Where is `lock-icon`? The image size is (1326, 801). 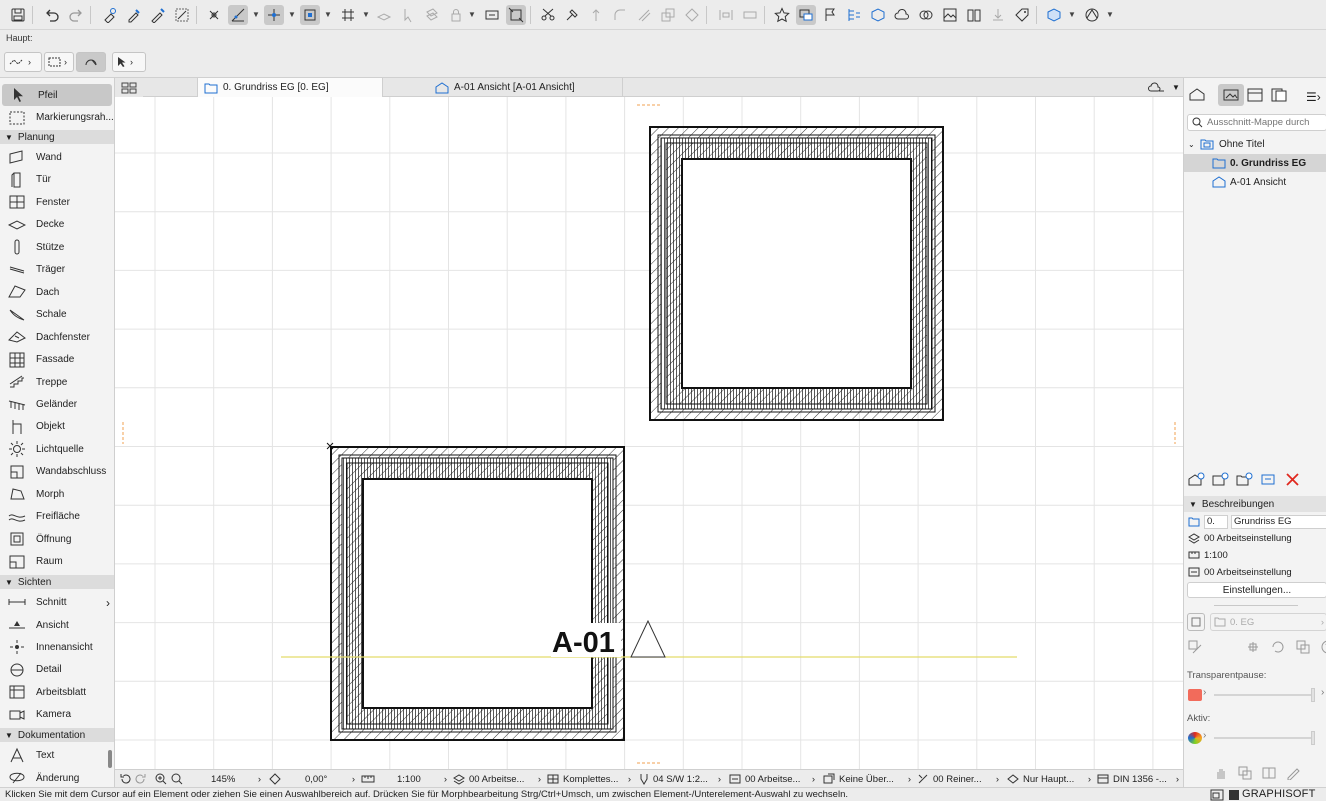 lock-icon is located at coordinates (456, 15).